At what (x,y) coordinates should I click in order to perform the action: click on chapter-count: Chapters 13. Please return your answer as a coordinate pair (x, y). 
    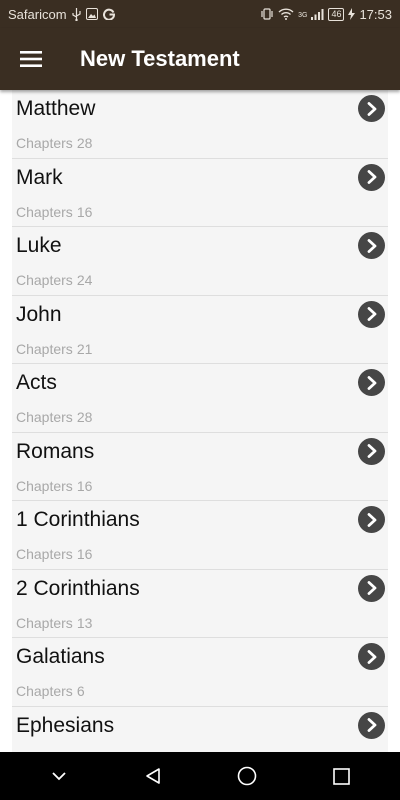
    Looking at the image, I should click on (54, 623).